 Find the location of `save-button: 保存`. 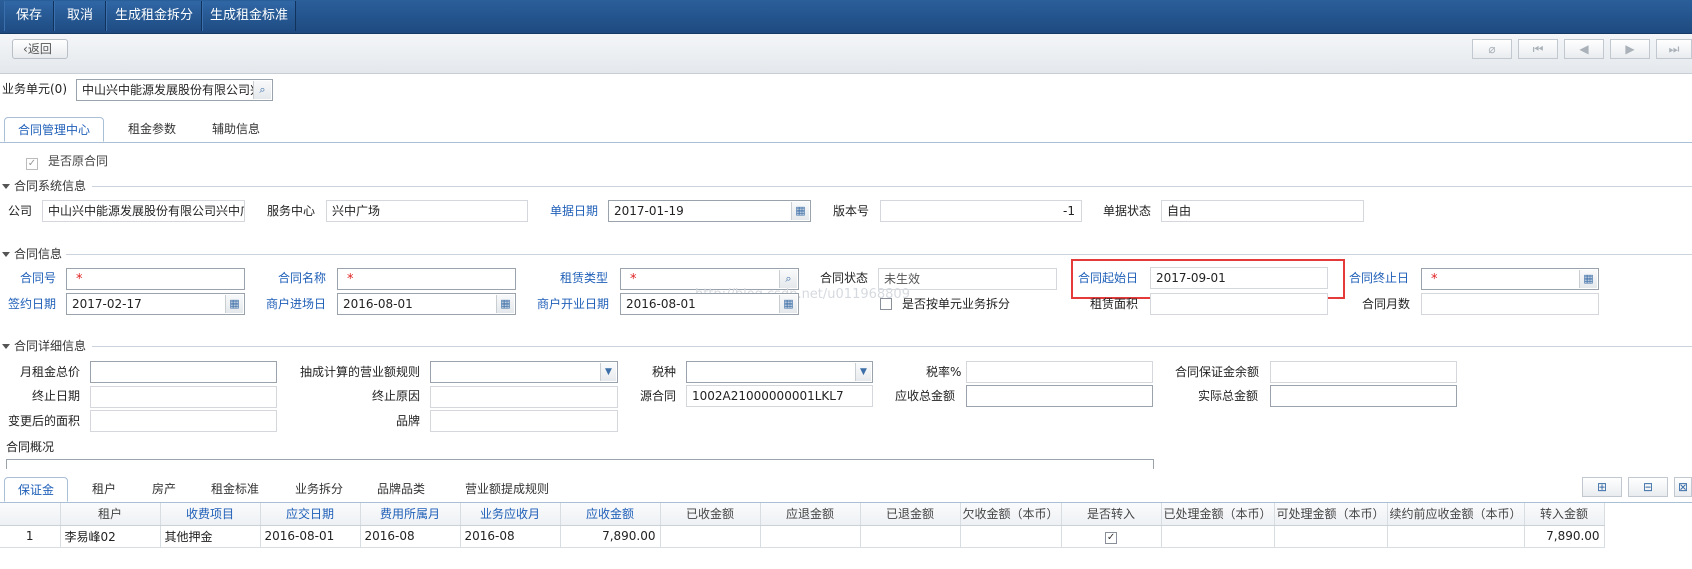

save-button: 保存 is located at coordinates (29, 16).